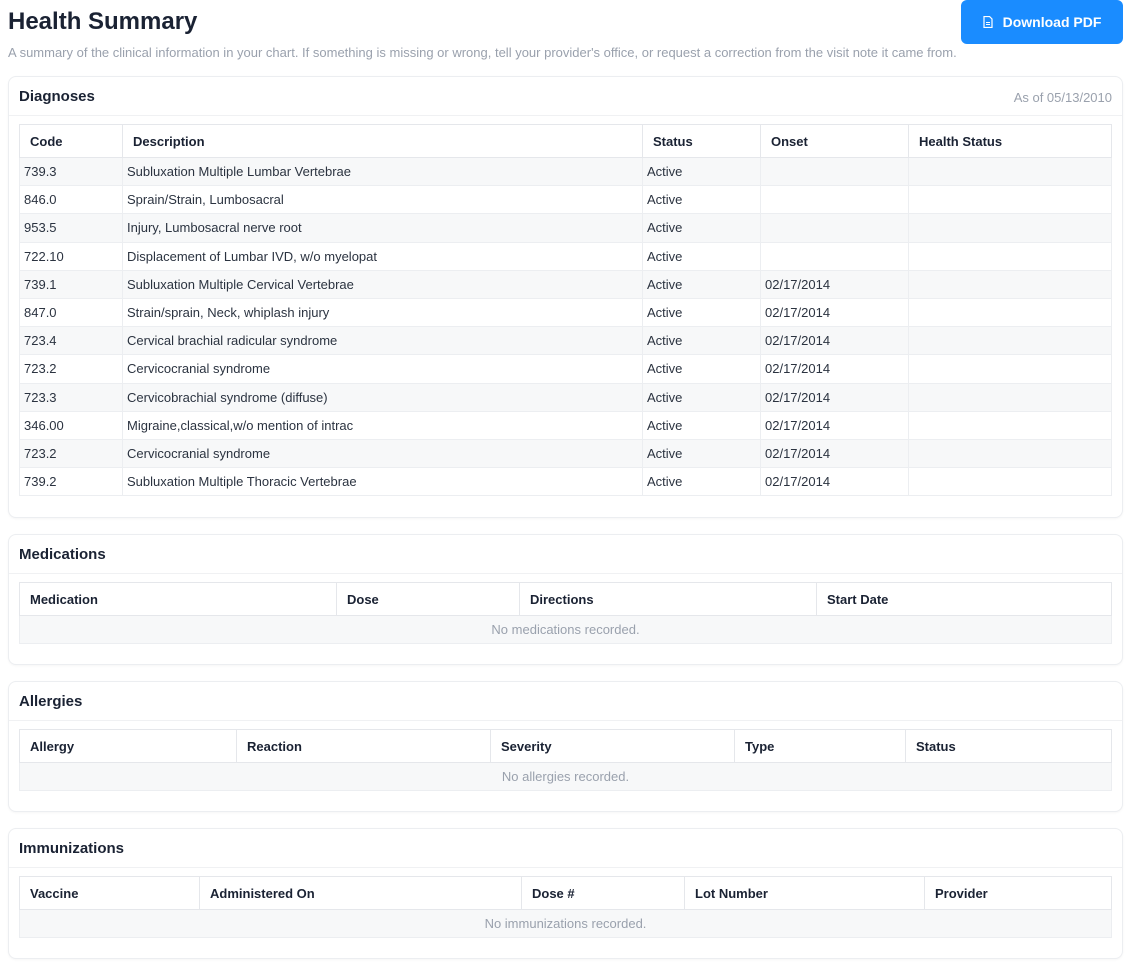 The image size is (1131, 966). What do you see at coordinates (71, 312) in the screenshot?
I see `table-cell: 847.0` at bounding box center [71, 312].